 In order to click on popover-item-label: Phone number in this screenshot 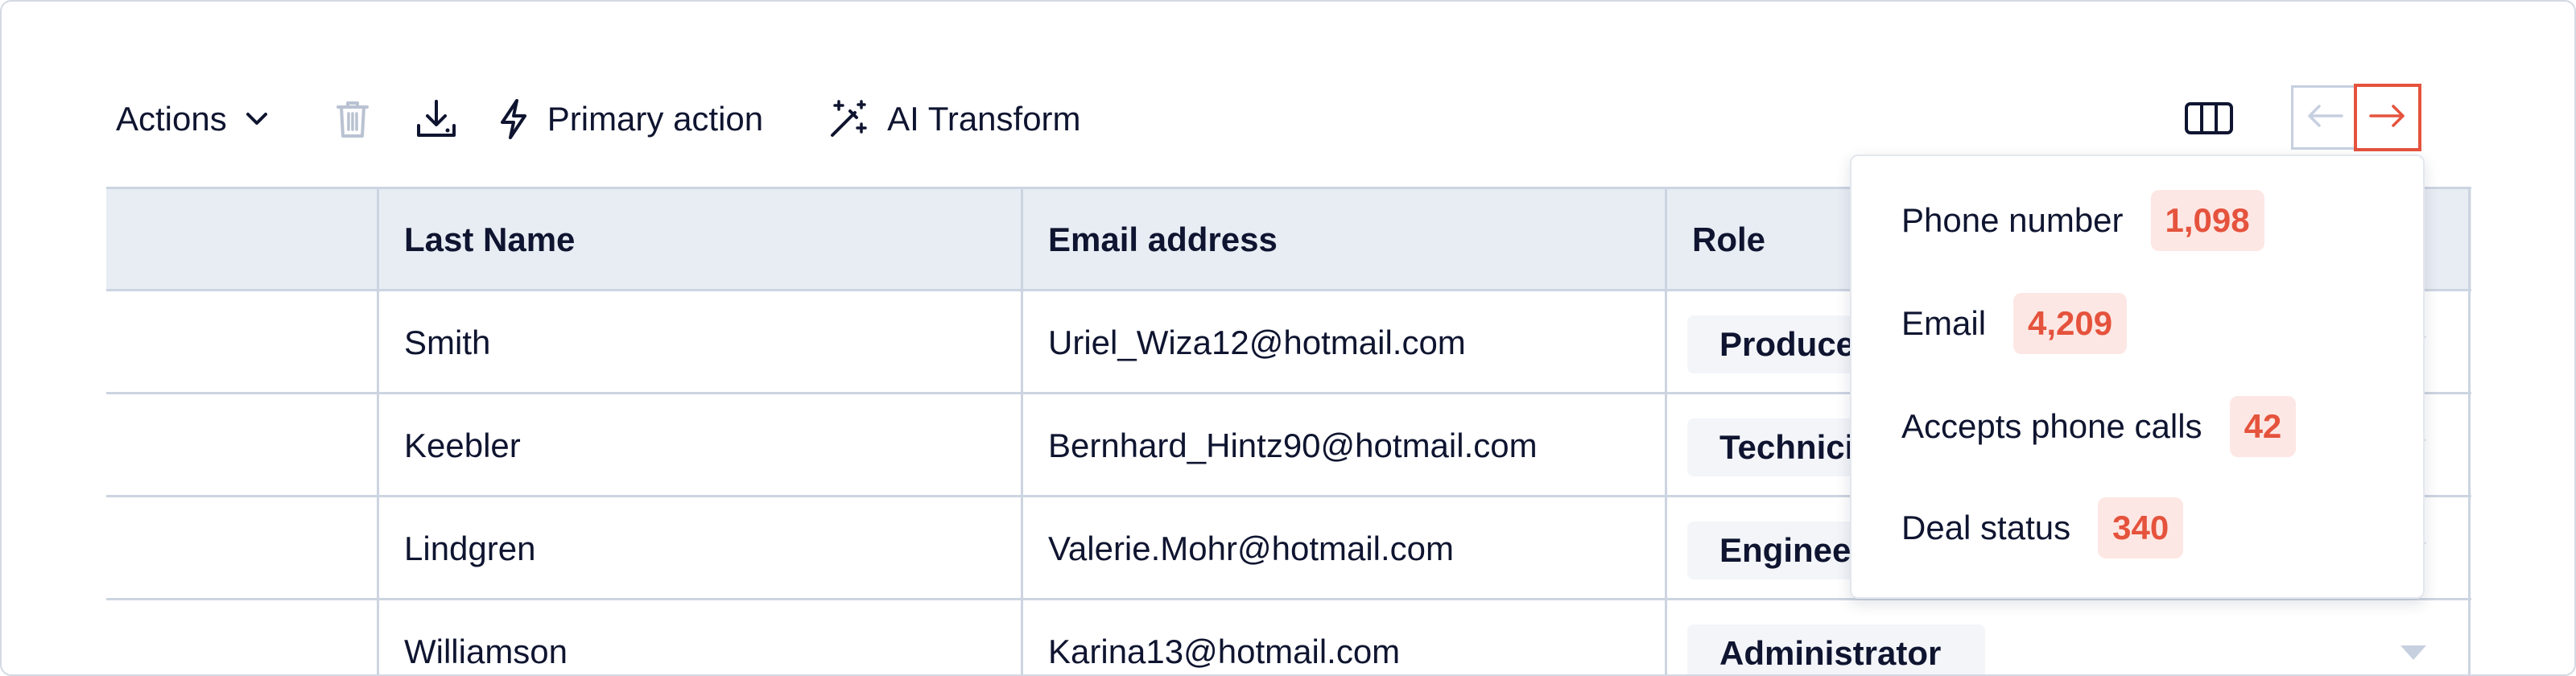, I will do `click(2013, 220)`.